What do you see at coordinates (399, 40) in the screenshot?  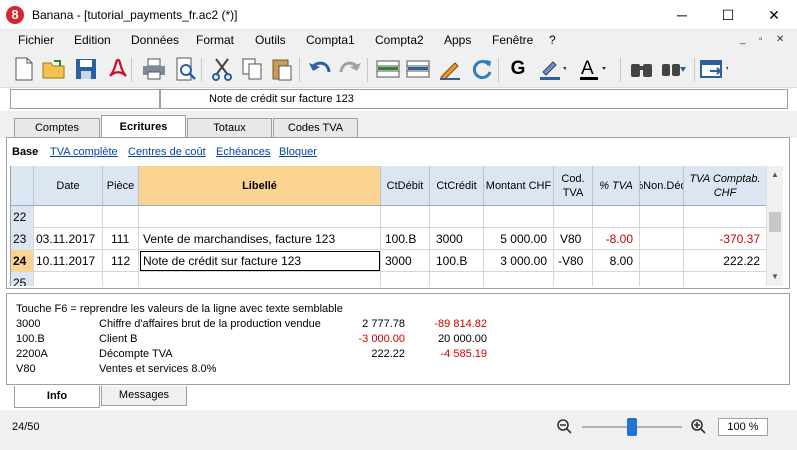 I see `menu-compta2: Compta2` at bounding box center [399, 40].